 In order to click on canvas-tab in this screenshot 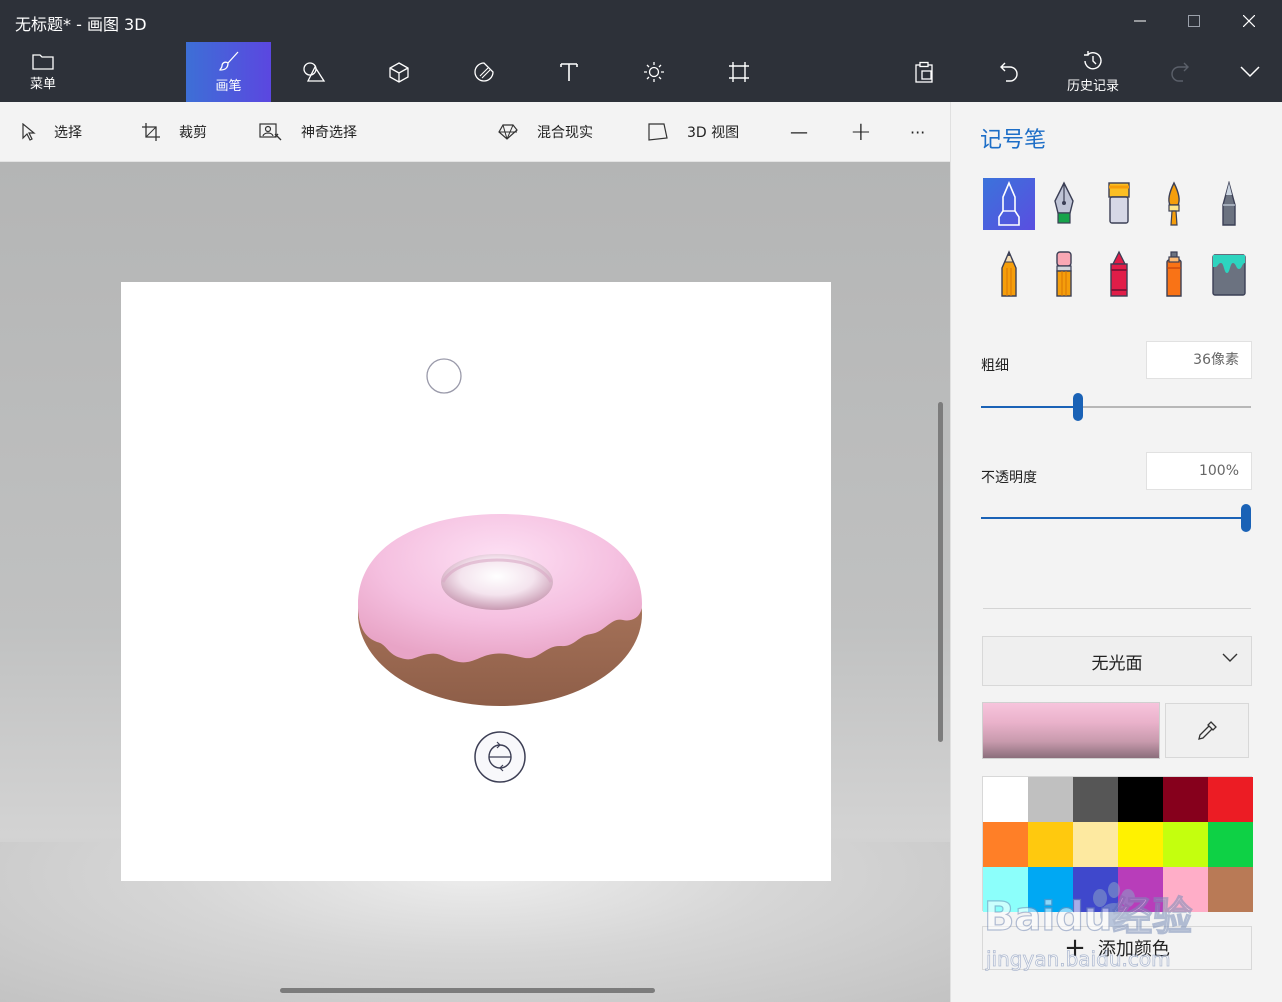, I will do `click(739, 72)`.